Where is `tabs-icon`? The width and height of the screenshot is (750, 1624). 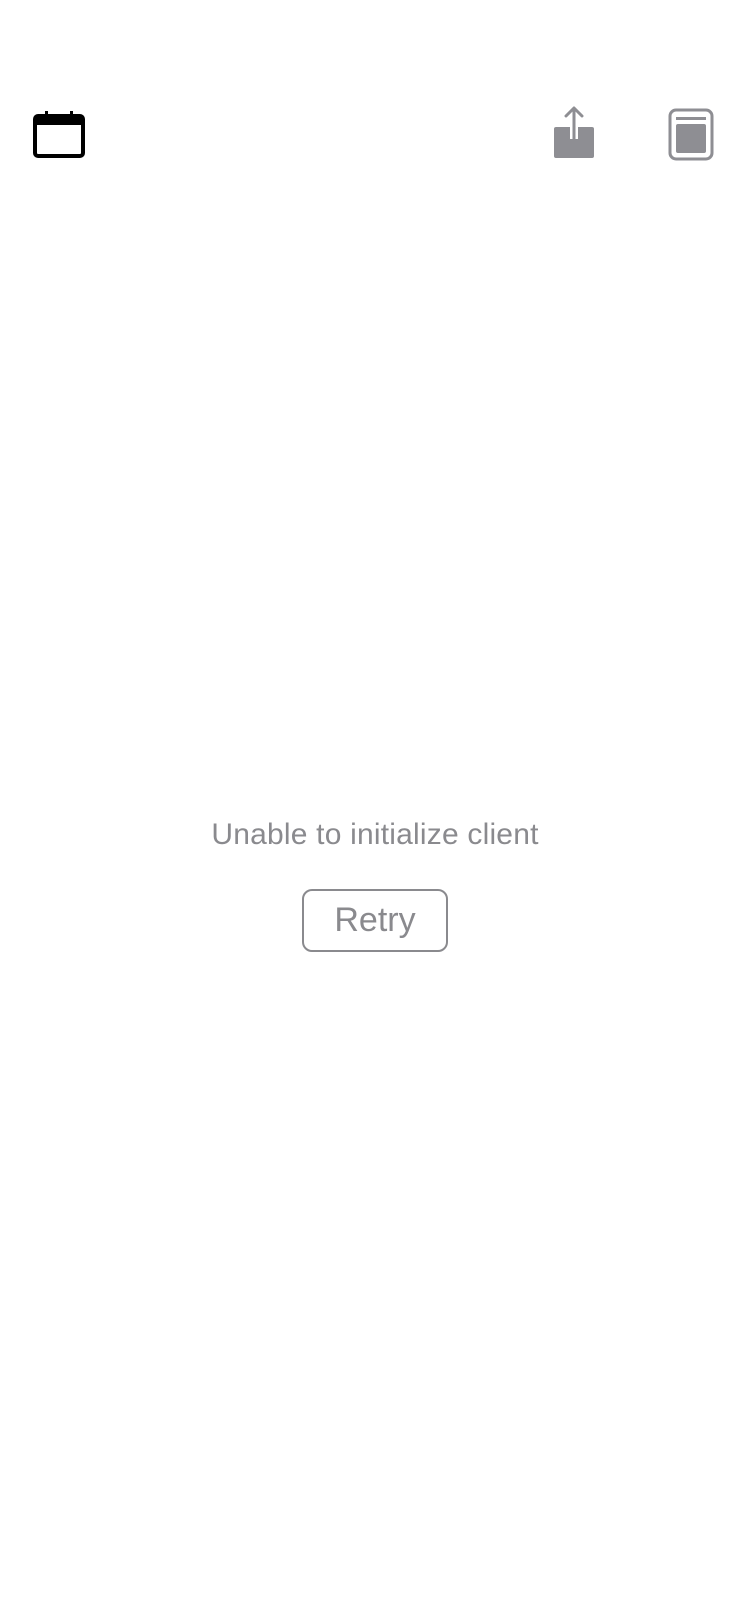
tabs-icon is located at coordinates (691, 134).